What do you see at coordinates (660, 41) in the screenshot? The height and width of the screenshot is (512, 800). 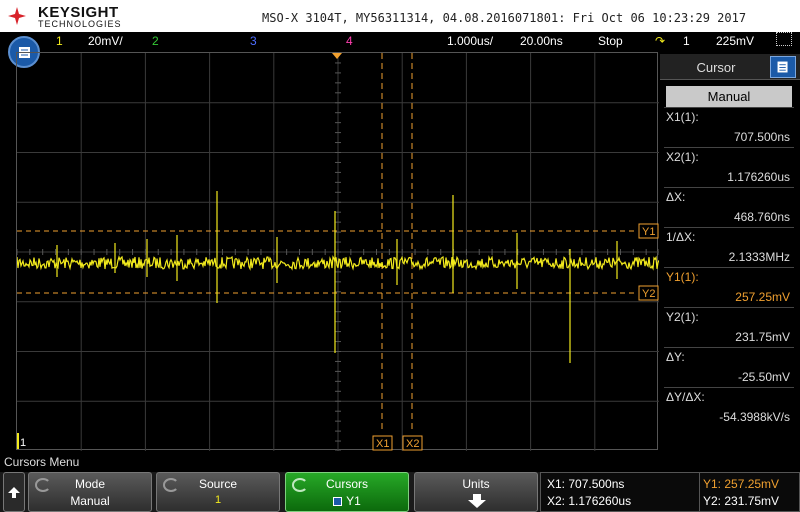 I see `trigger-edge-icon: ↷` at bounding box center [660, 41].